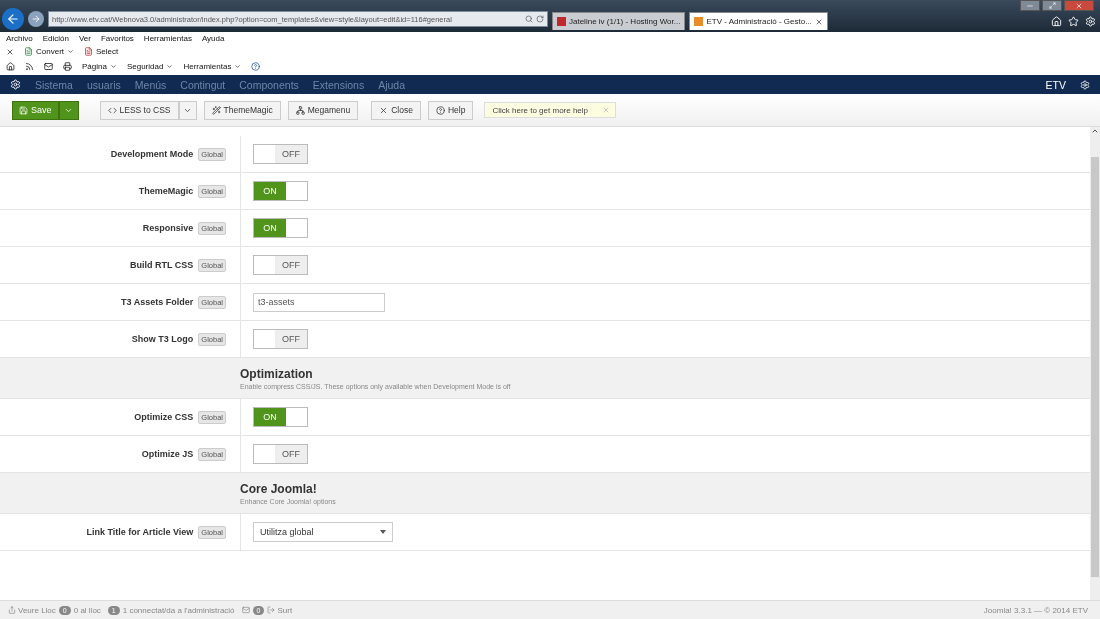 The image size is (1100, 619). Describe the element at coordinates (168, 228) in the screenshot. I see `setting-label: Responsive` at that location.